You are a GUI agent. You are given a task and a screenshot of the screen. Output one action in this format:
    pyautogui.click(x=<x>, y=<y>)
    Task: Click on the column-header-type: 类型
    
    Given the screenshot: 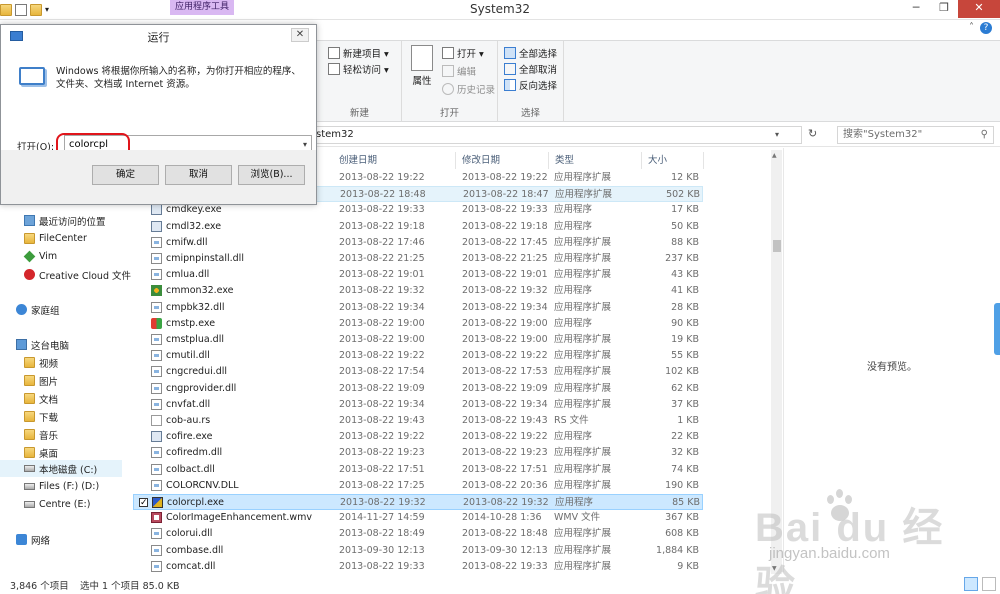 What is the action you would take?
    pyautogui.click(x=595, y=160)
    